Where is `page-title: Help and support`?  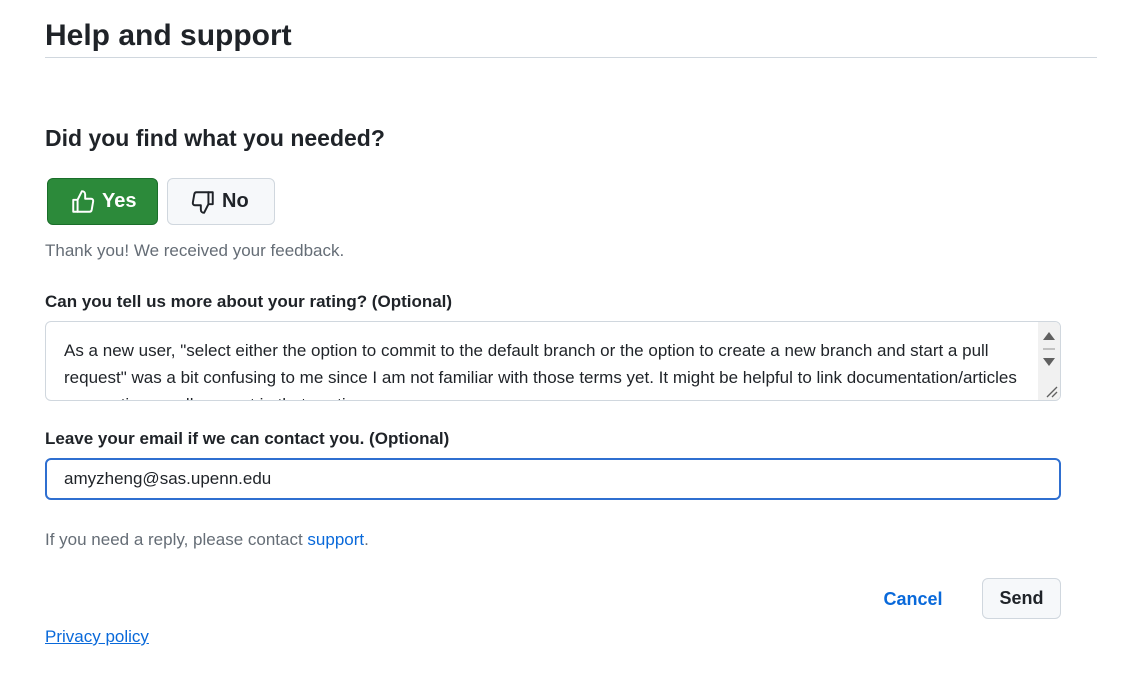
page-title: Help and support is located at coordinates (168, 35).